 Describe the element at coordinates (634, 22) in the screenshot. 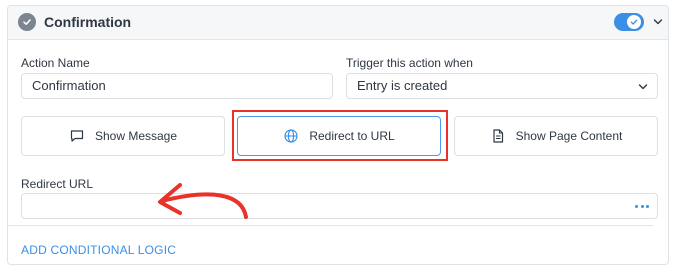

I see `toggle-check-icon` at that location.